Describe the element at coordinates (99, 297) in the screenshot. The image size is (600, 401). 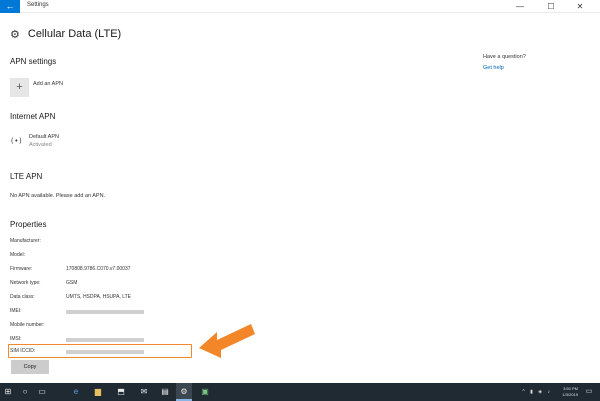
I see `prop-value: UMTS, HSDPA, HSUPA, LTE` at that location.